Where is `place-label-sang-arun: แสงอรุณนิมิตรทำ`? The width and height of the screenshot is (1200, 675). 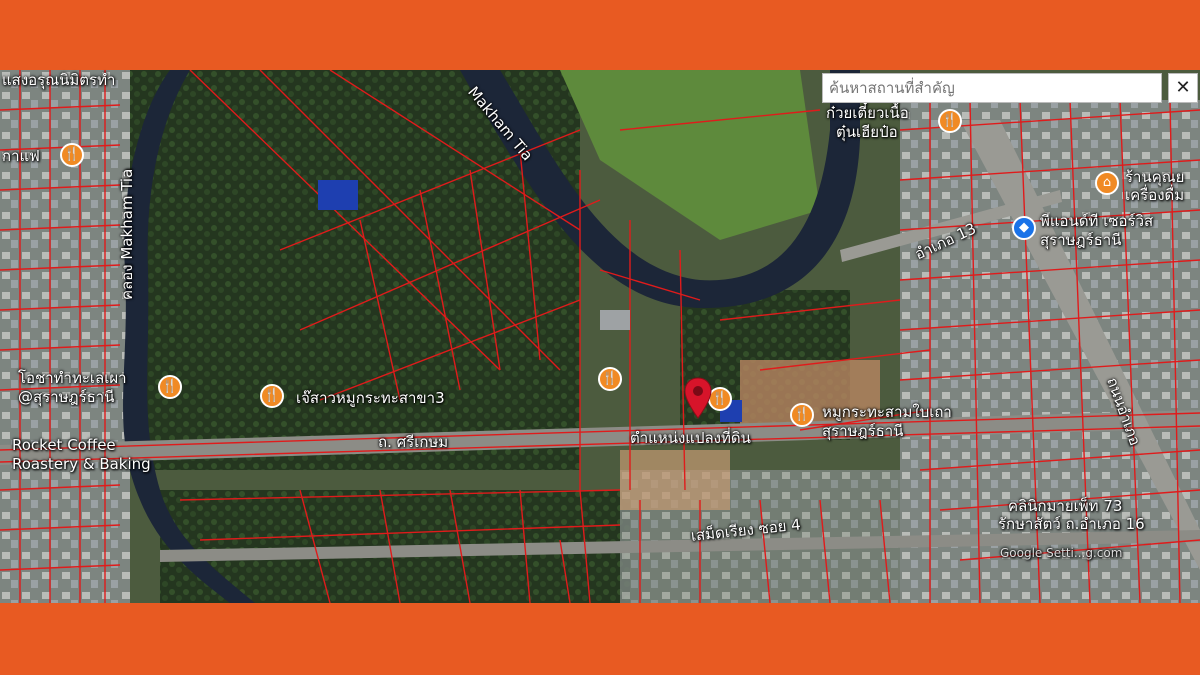 place-label-sang-arun: แสงอรุณนิมิตรทำ is located at coordinates (59, 80).